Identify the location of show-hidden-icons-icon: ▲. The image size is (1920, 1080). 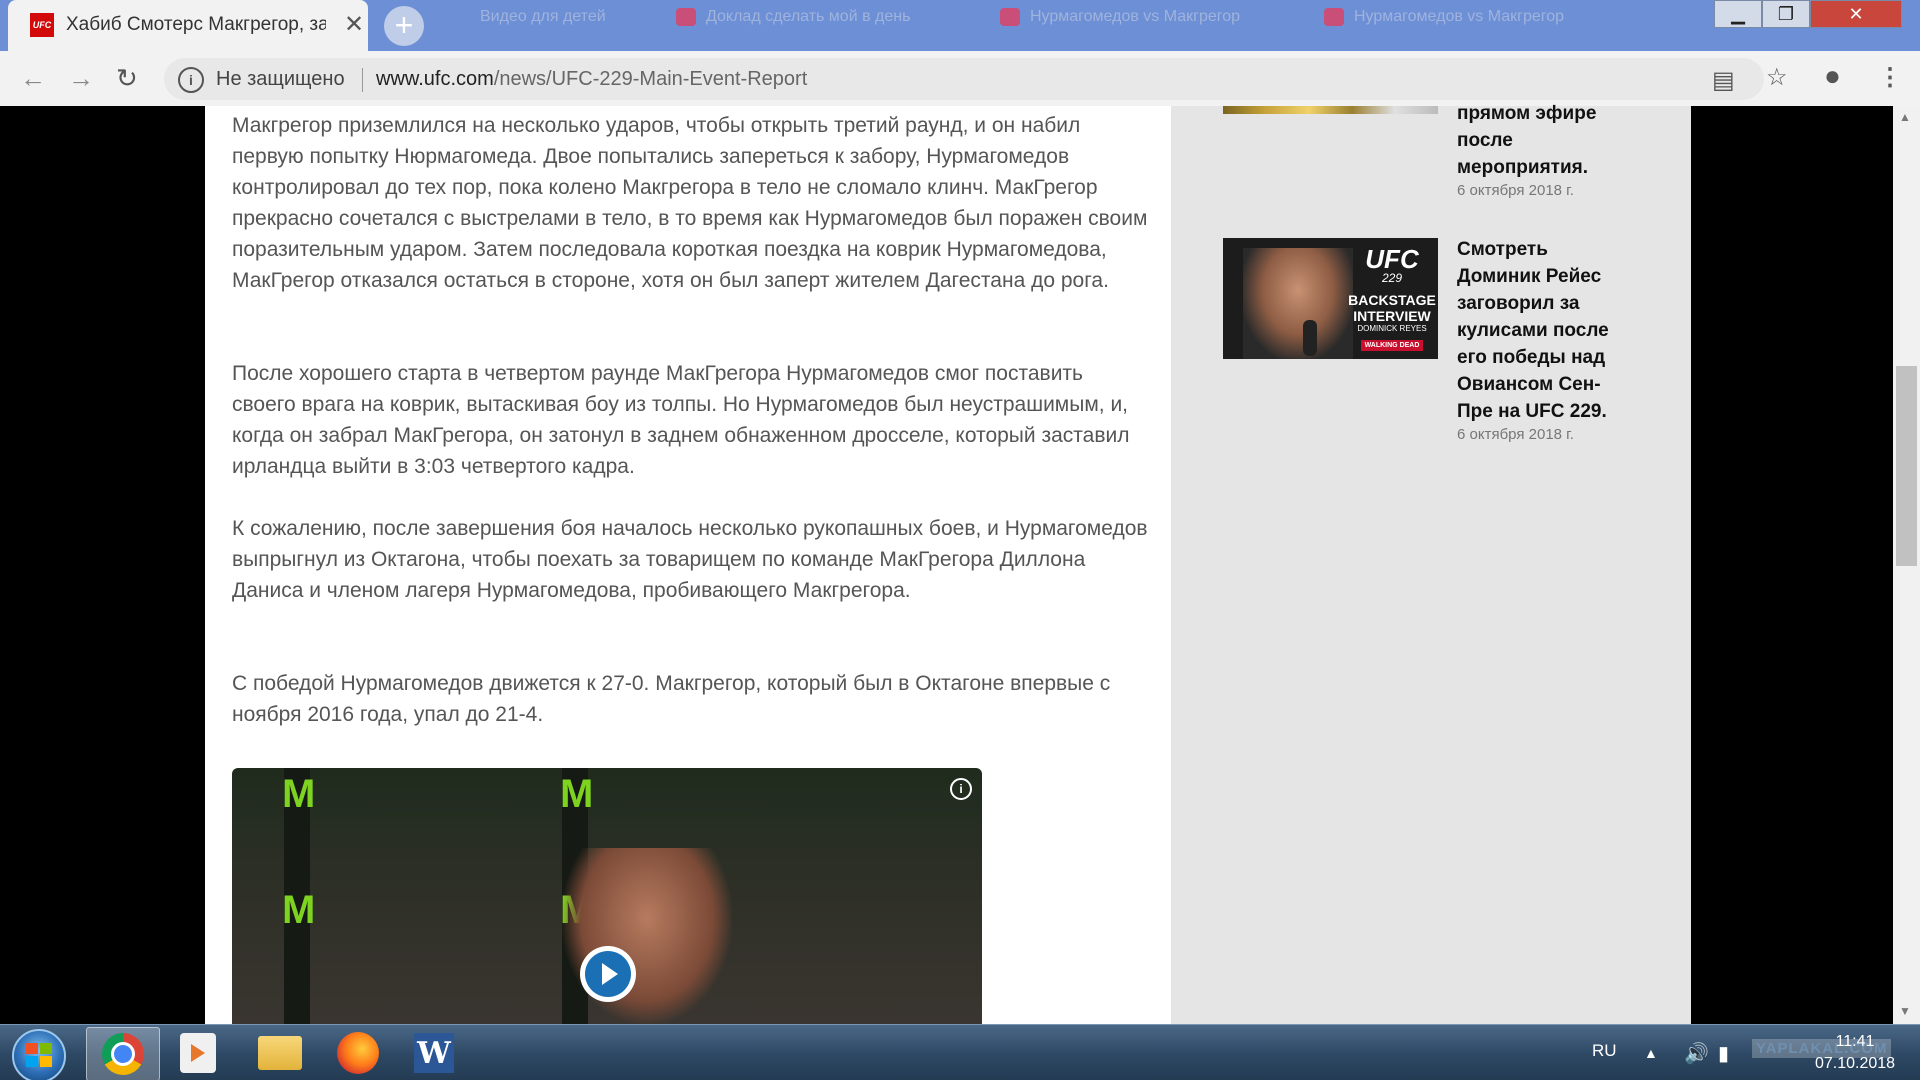
(1651, 1053).